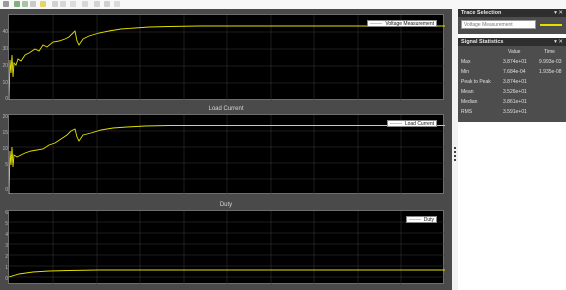 The width and height of the screenshot is (566, 290). I want to click on stats-label: Peak to Peak, so click(476, 82).